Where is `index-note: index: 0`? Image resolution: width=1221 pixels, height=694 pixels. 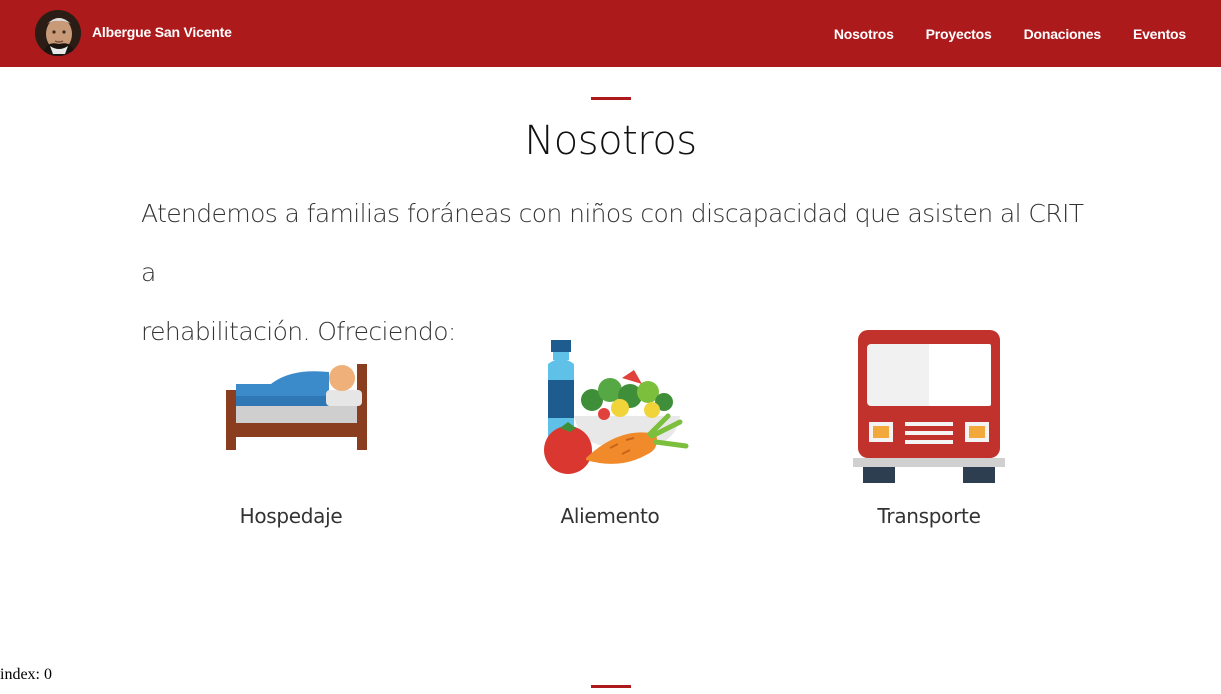
index-note: index: 0 is located at coordinates (26, 674).